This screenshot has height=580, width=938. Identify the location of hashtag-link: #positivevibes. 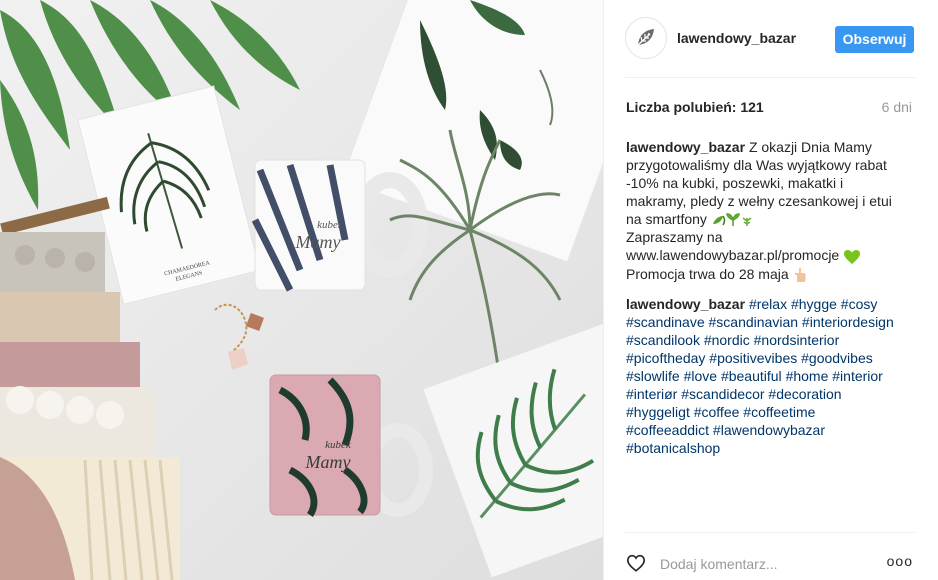
(753, 358).